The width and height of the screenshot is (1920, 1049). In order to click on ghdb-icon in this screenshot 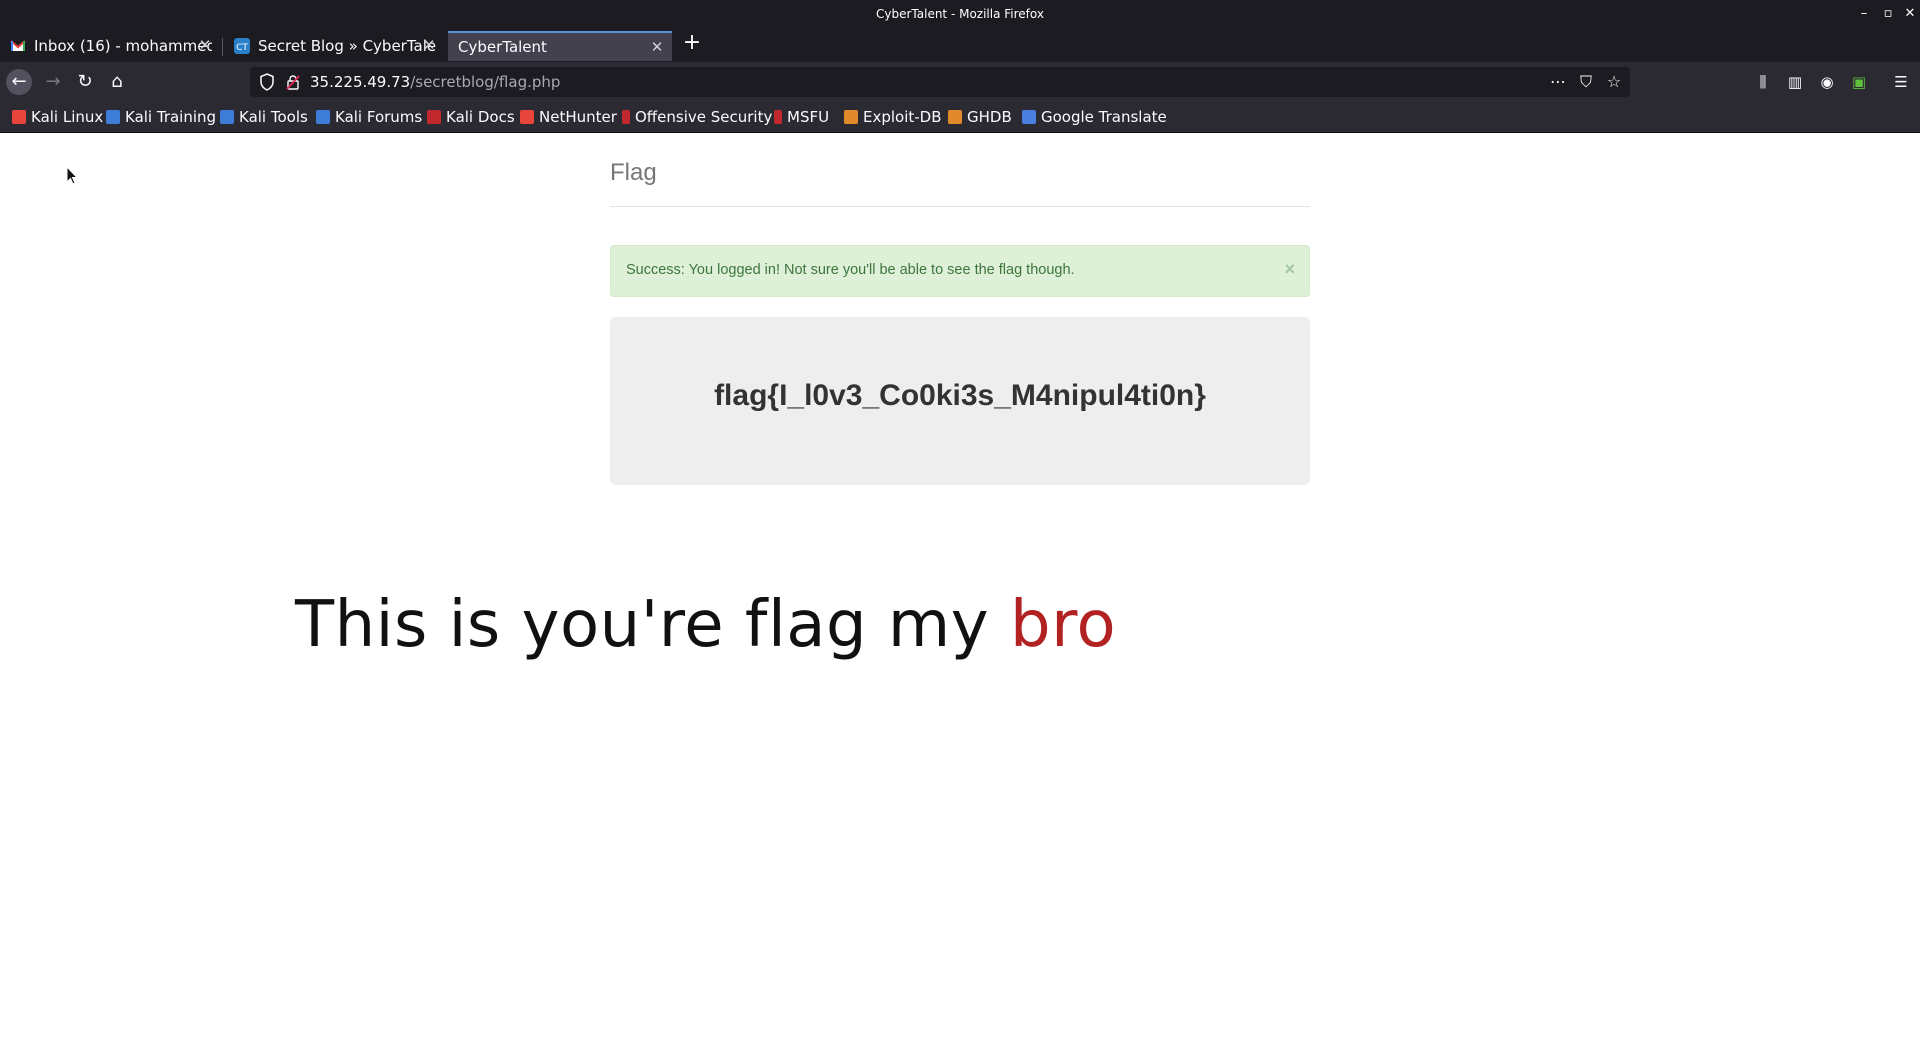, I will do `click(955, 117)`.